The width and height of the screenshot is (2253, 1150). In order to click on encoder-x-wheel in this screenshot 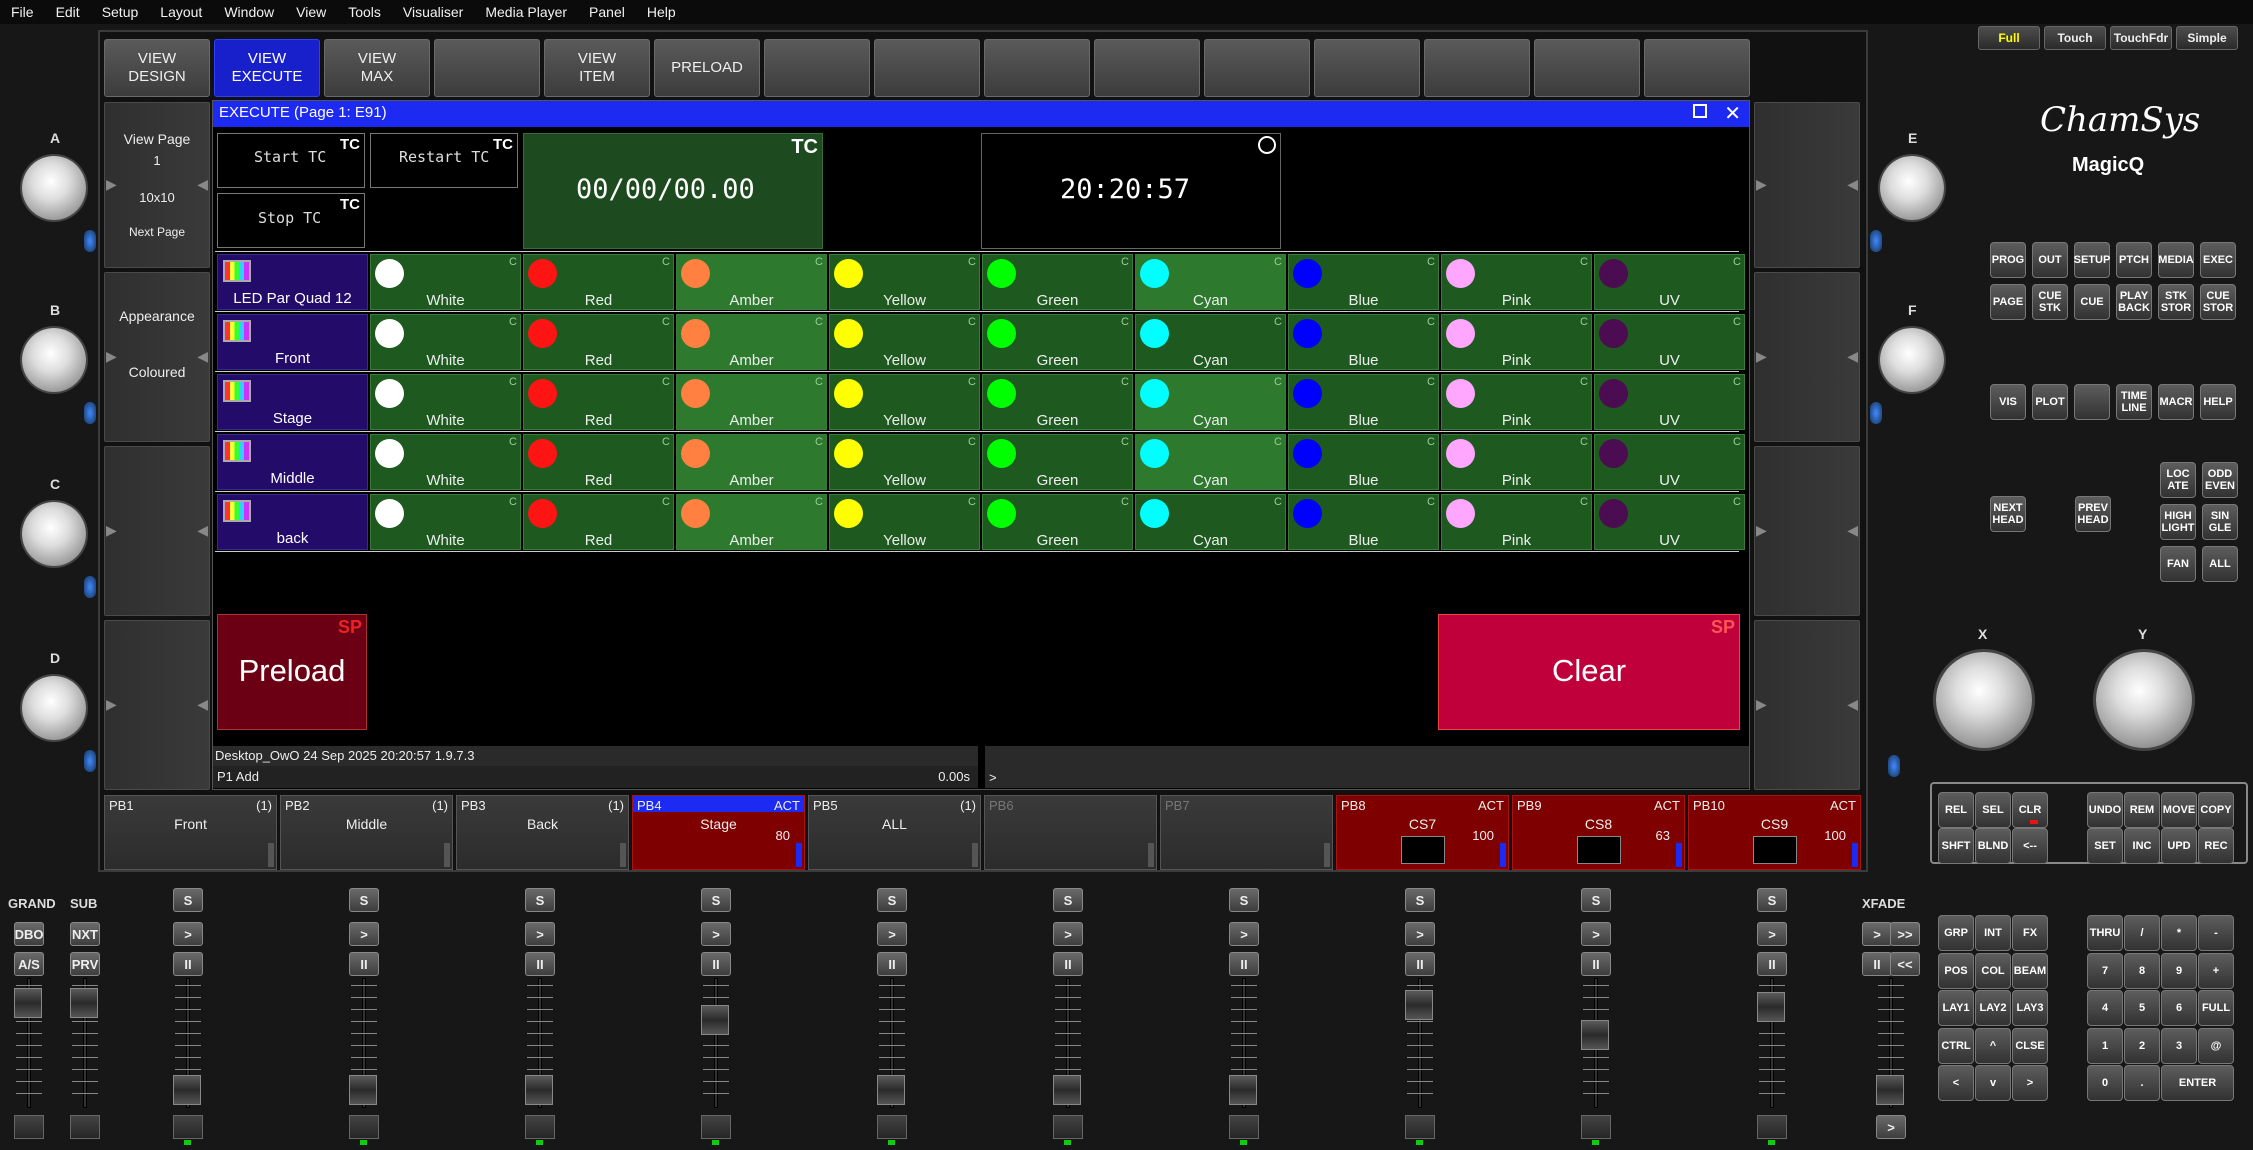, I will do `click(1984, 700)`.